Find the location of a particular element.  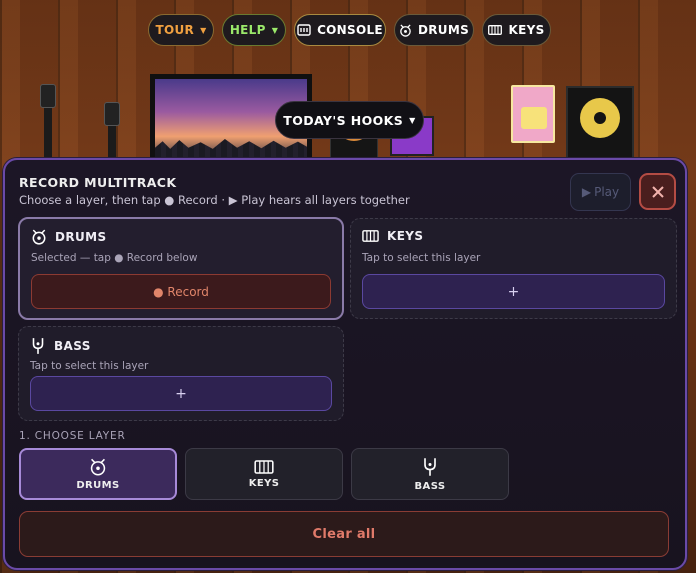

close-button is located at coordinates (657, 191).